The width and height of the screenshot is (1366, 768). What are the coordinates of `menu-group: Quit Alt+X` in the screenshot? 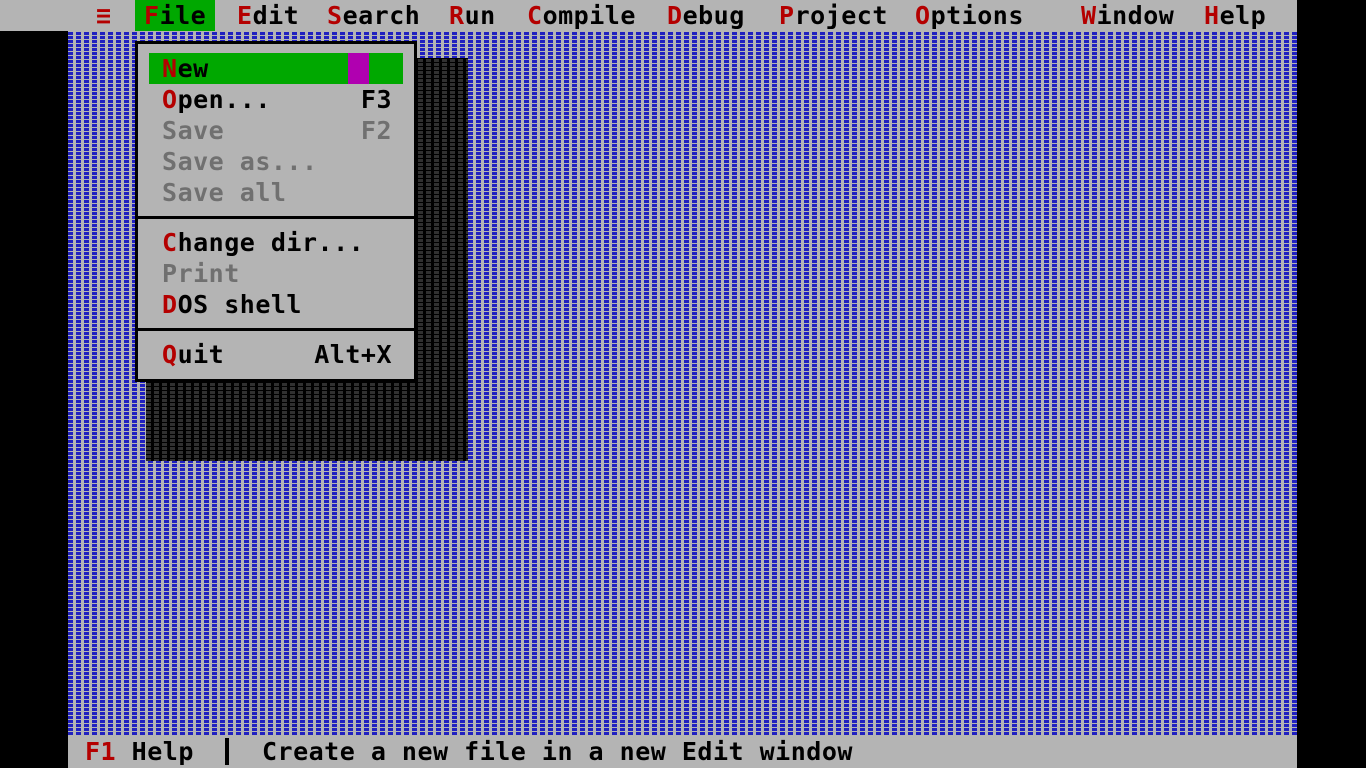 It's located at (276, 354).